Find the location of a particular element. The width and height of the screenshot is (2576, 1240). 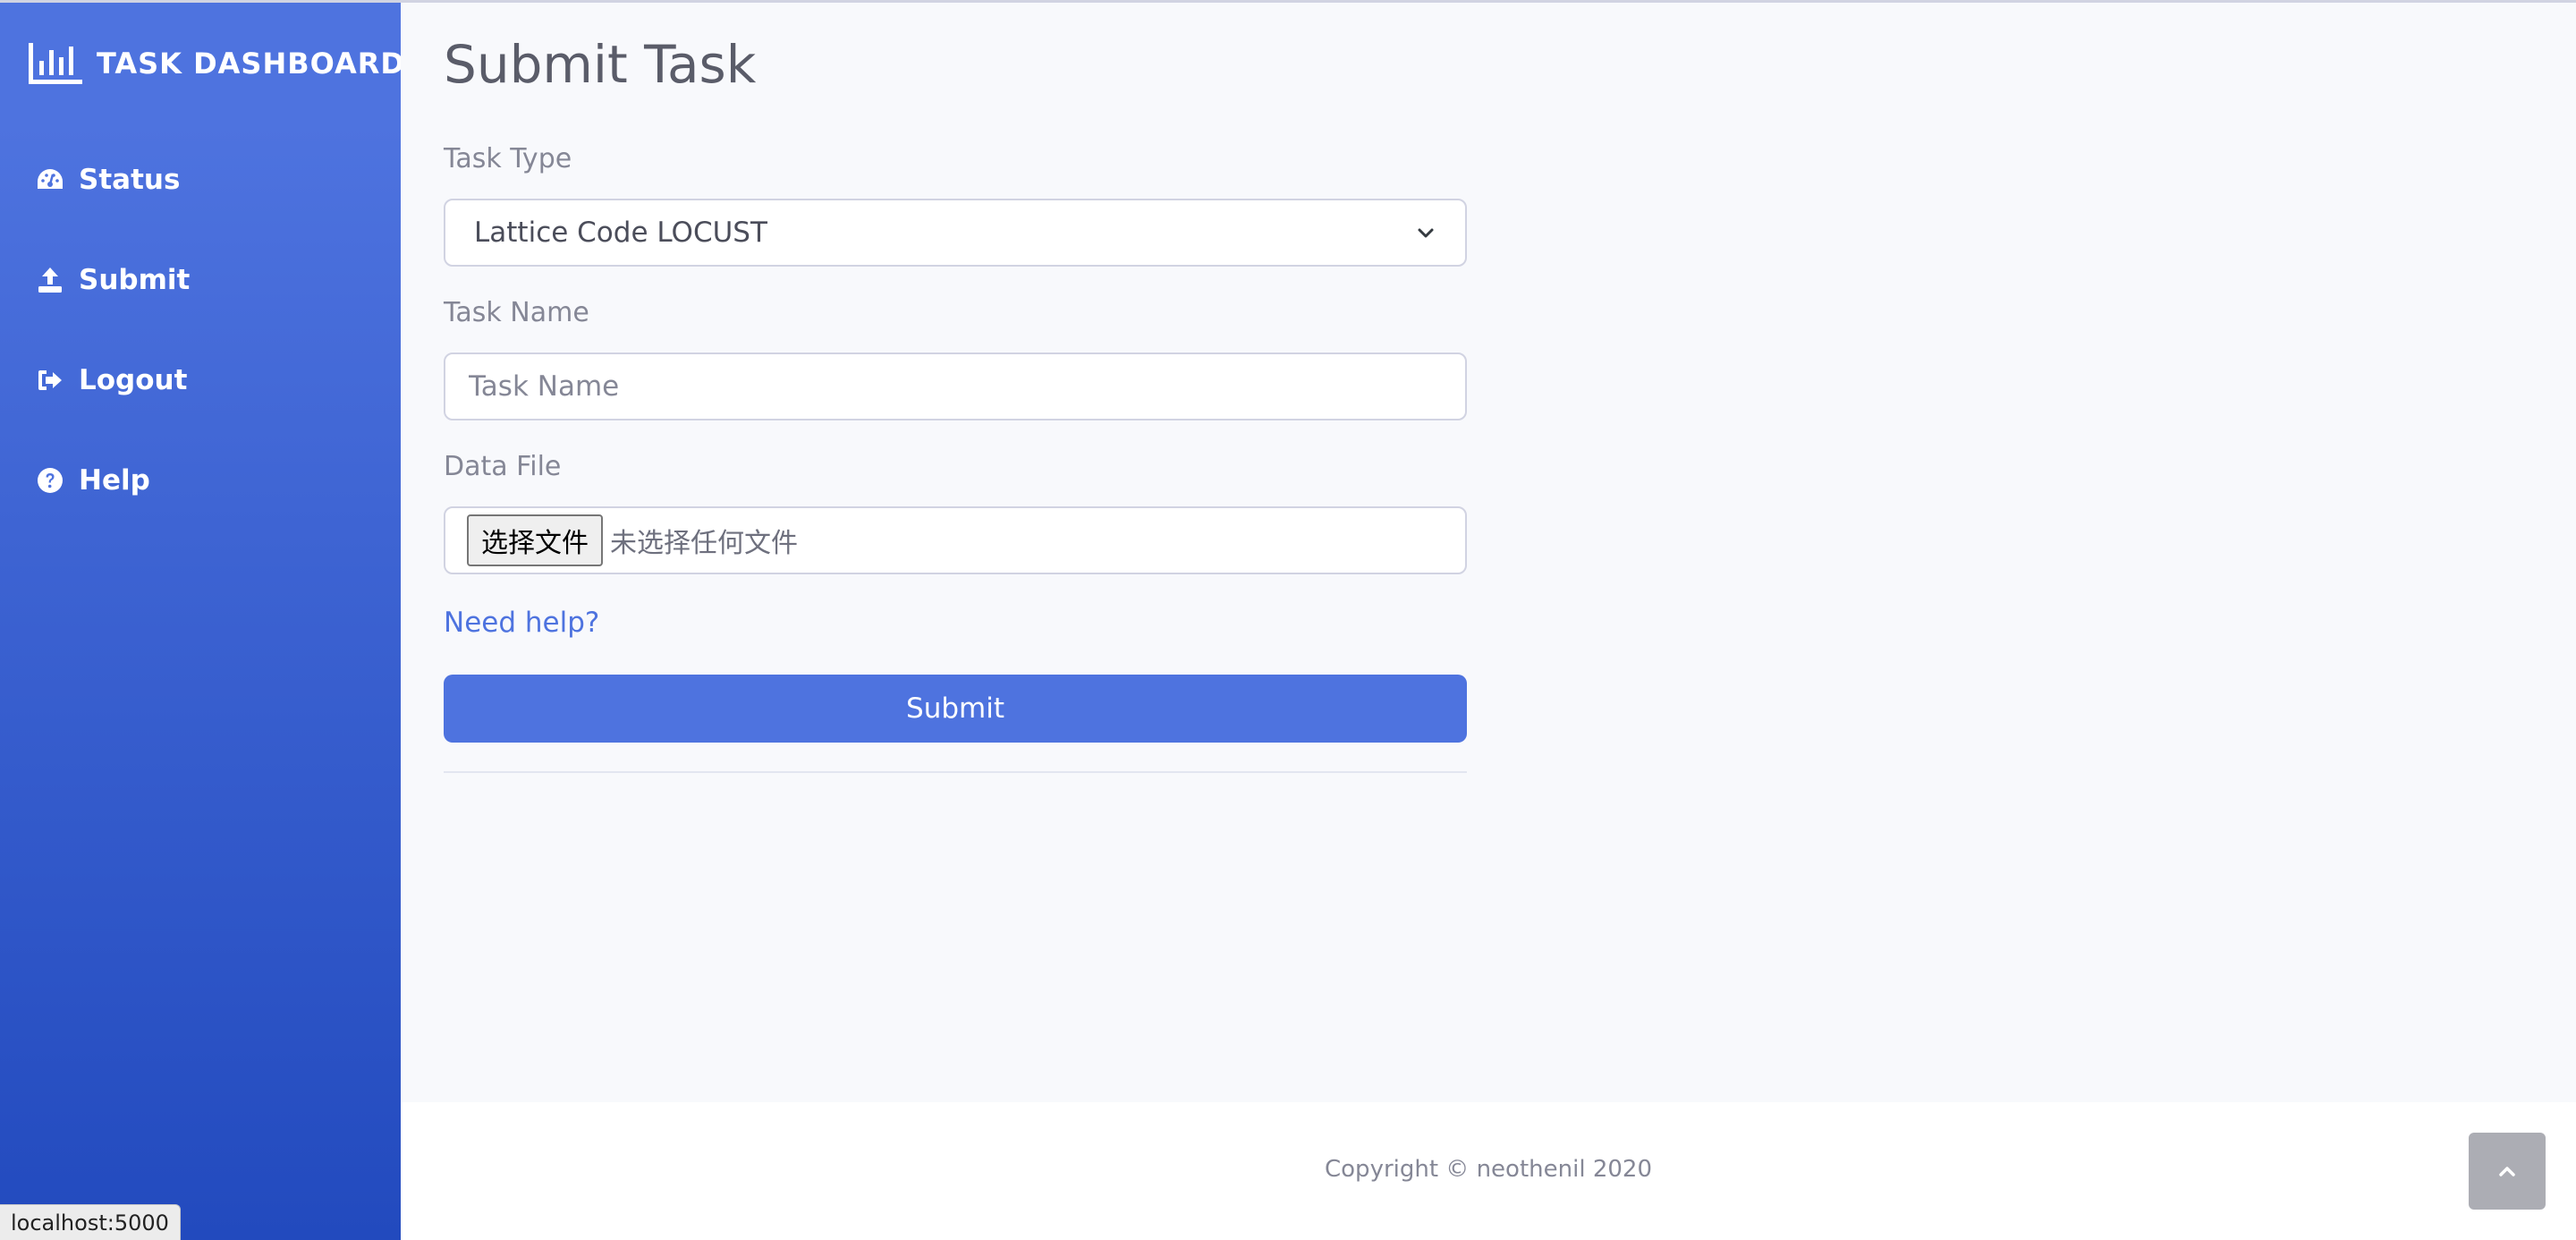

chevron-up-icon is located at coordinates (2507, 1171).